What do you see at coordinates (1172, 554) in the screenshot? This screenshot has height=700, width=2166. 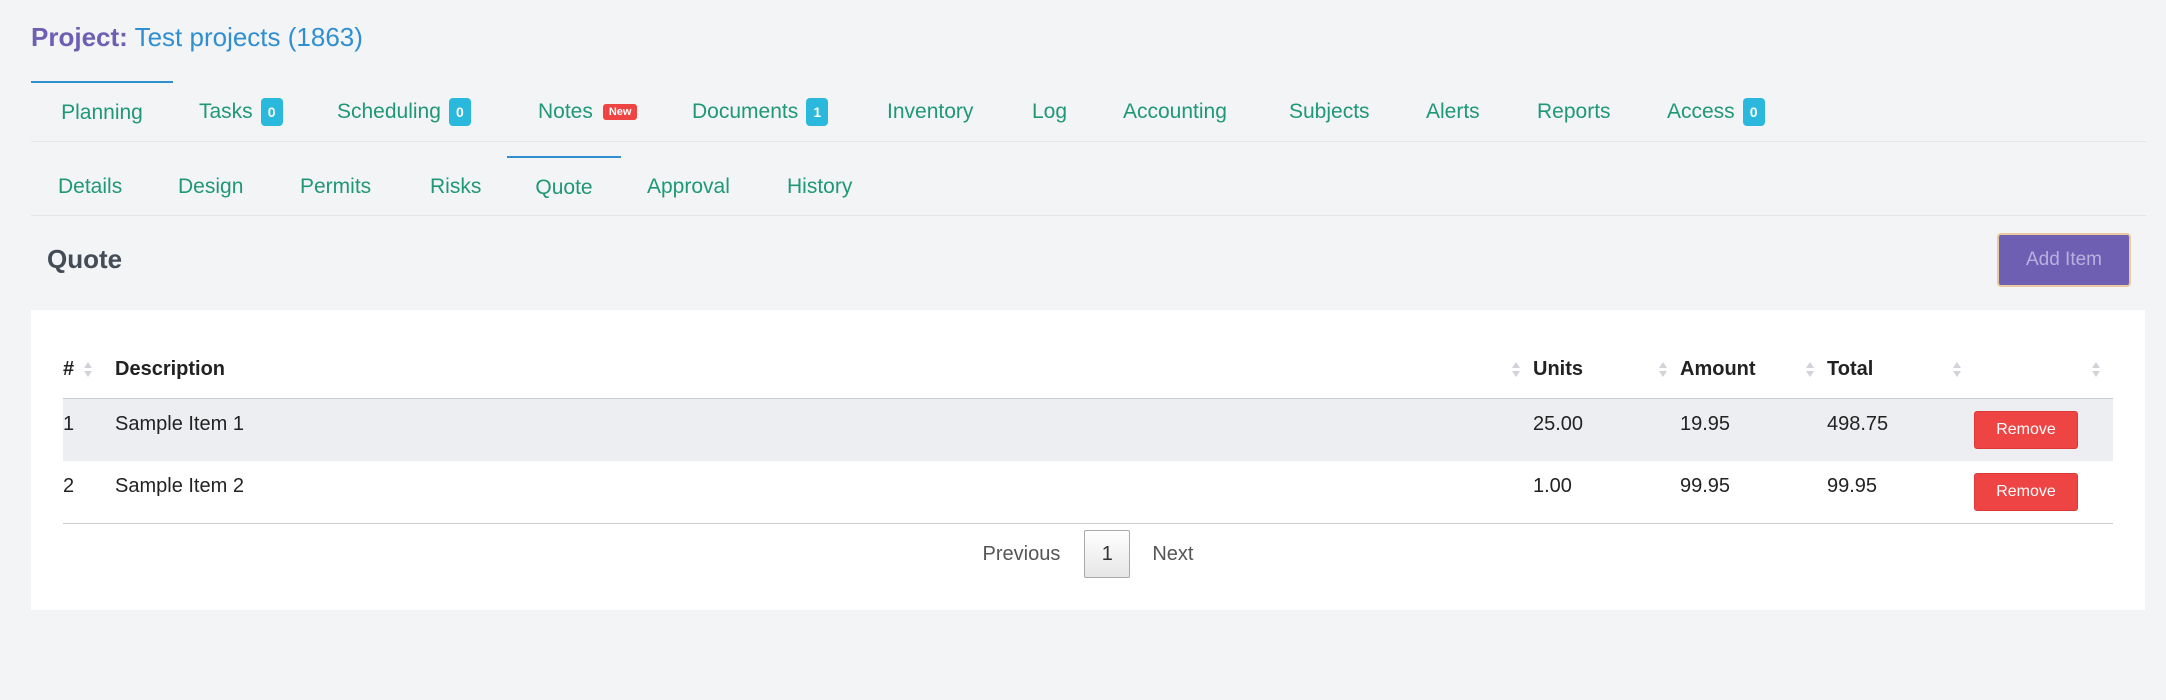 I see `next-page-button: Next` at bounding box center [1172, 554].